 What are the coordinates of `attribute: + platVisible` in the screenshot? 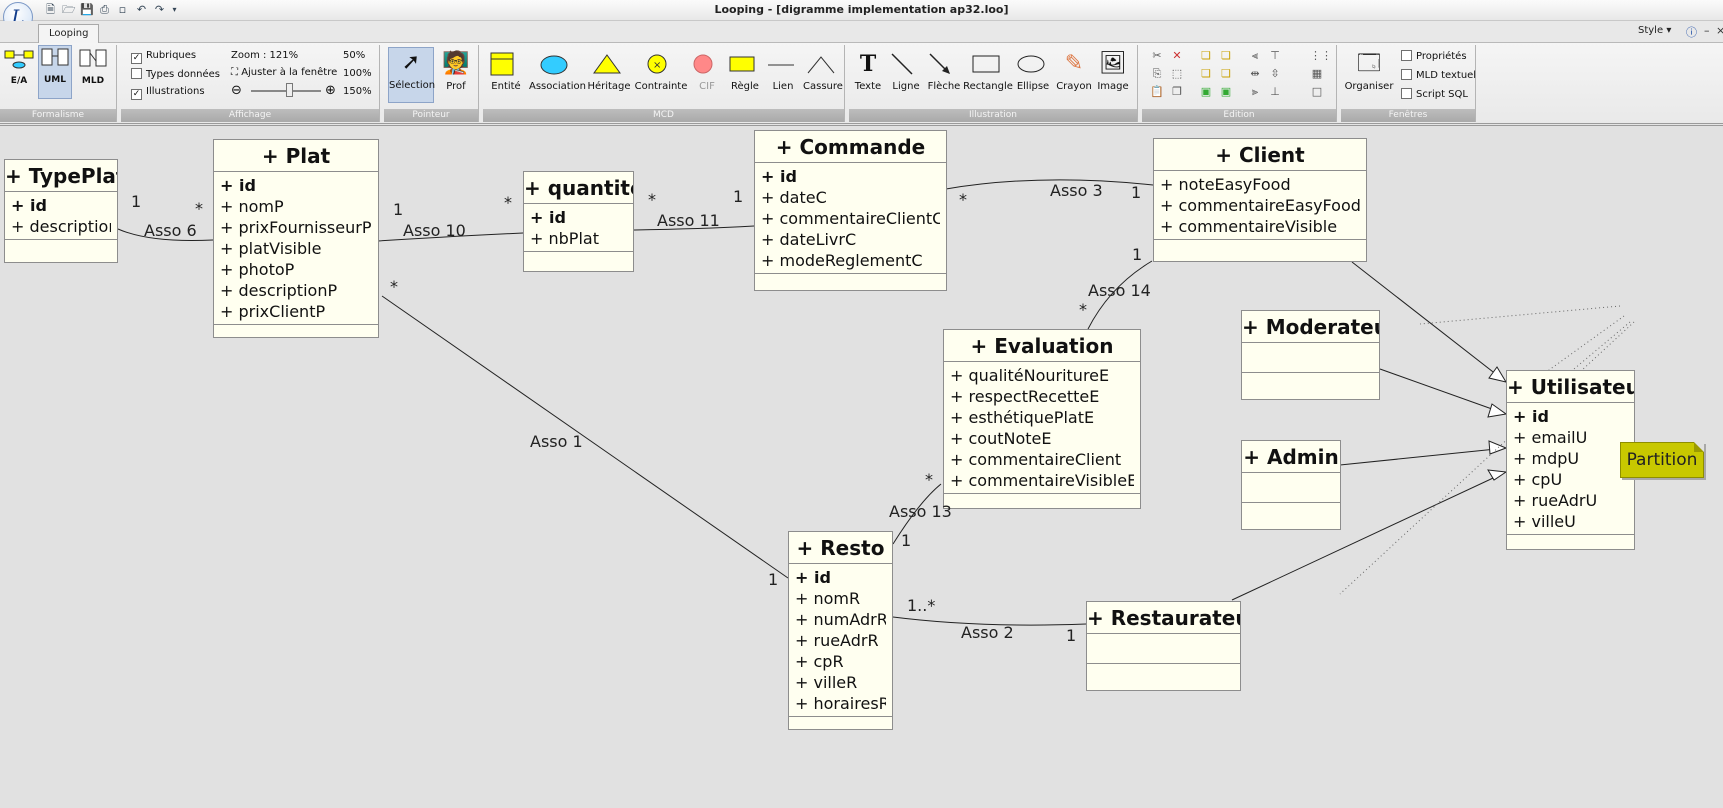 It's located at (271, 248).